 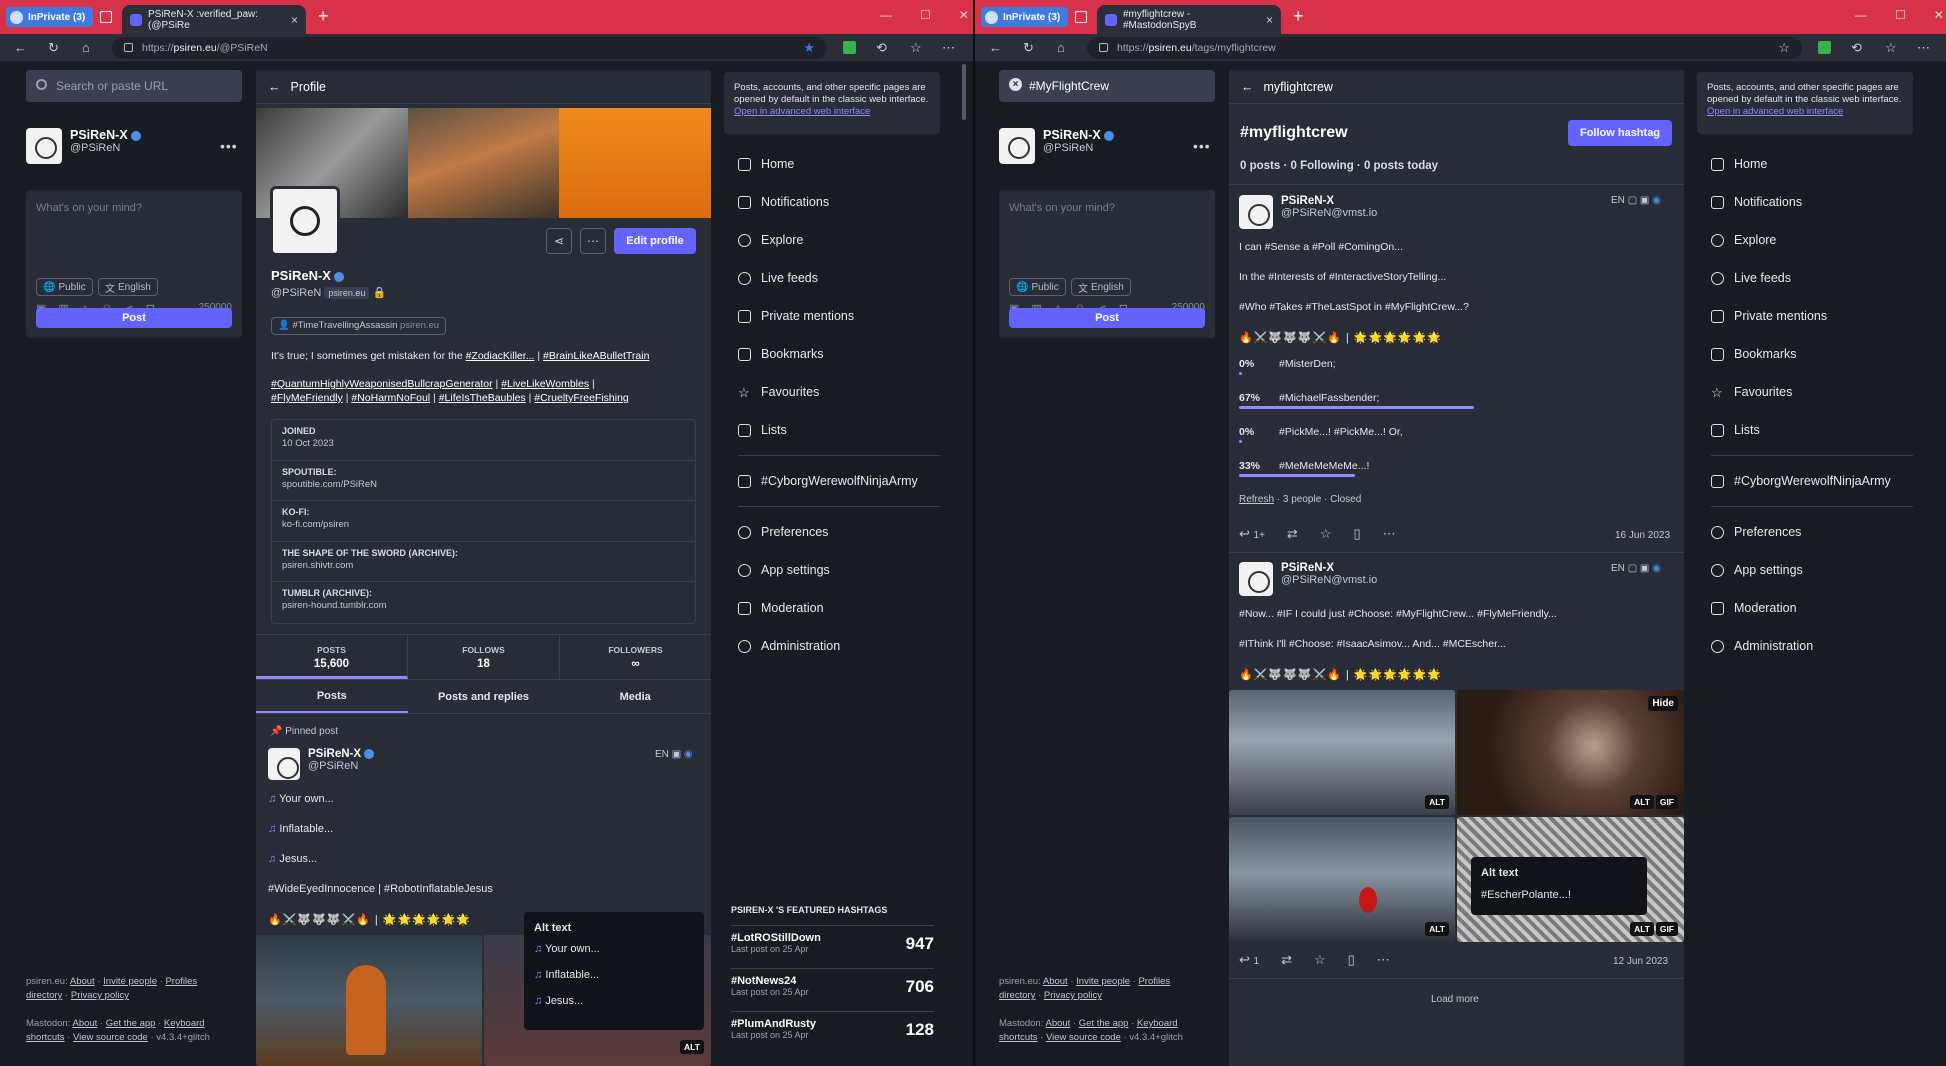 What do you see at coordinates (1812, 532) in the screenshot?
I see `nav-preferences: Preferences` at bounding box center [1812, 532].